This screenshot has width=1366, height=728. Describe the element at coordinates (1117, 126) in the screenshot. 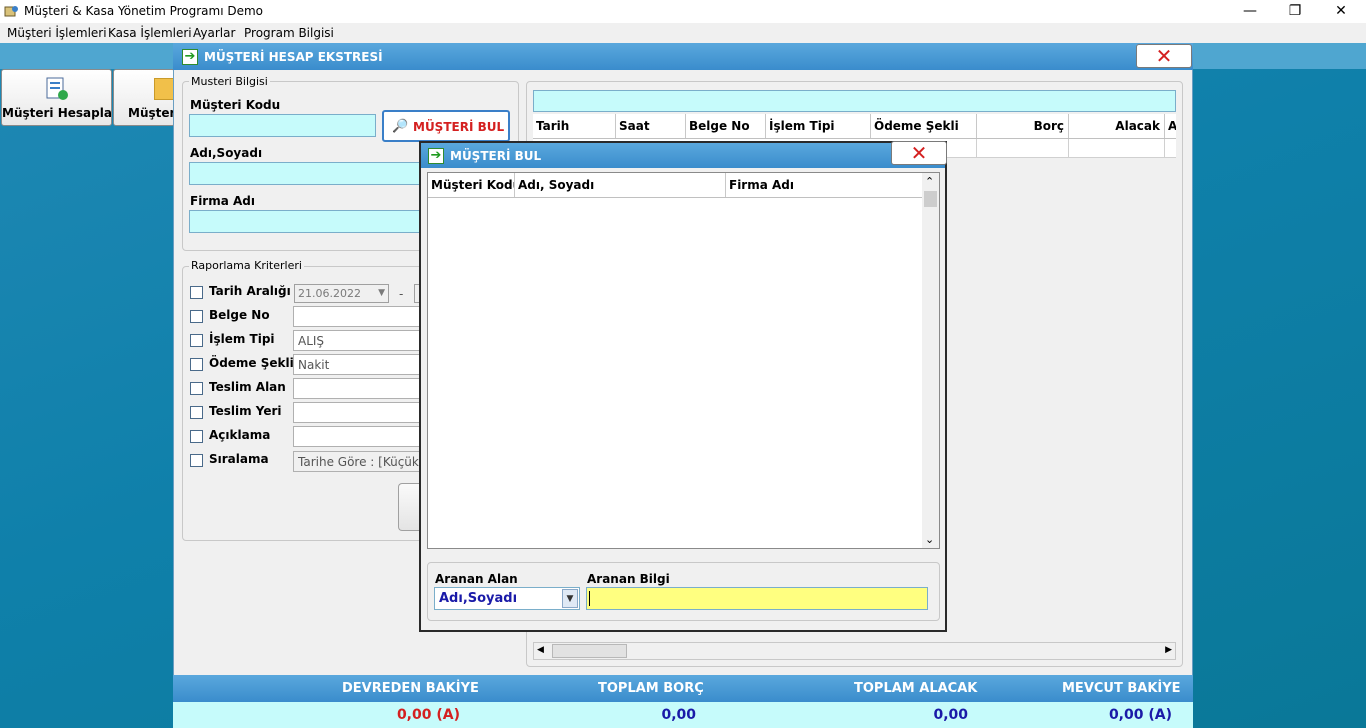

I see `col-credit: Alacak` at that location.